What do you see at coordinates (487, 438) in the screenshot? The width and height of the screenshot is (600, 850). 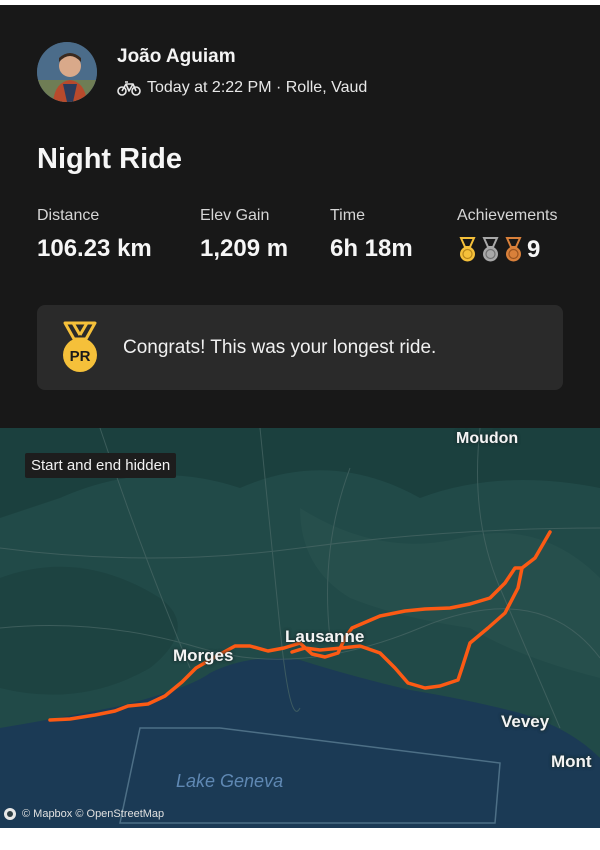 I see `place-label: Moudon` at bounding box center [487, 438].